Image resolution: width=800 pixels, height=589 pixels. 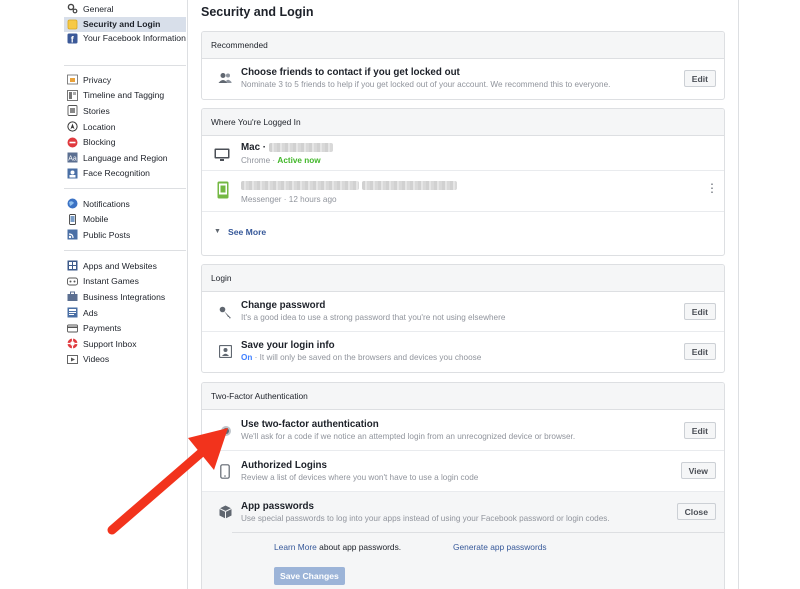 What do you see at coordinates (309, 576) in the screenshot?
I see `save-changes-button: Save Changes` at bounding box center [309, 576].